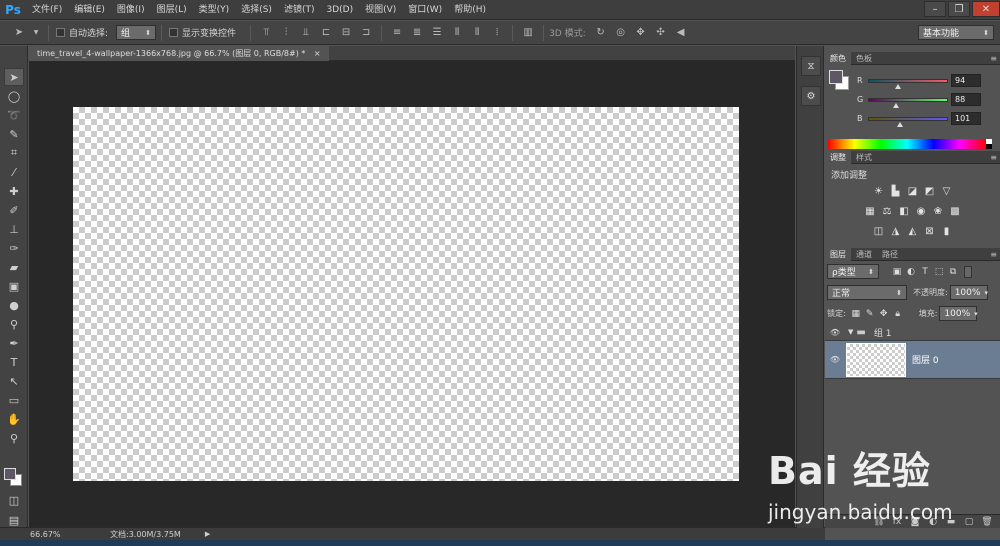 The height and width of the screenshot is (546, 1000). What do you see at coordinates (174, 32) in the screenshot?
I see `show-transform-checkbox` at bounding box center [174, 32].